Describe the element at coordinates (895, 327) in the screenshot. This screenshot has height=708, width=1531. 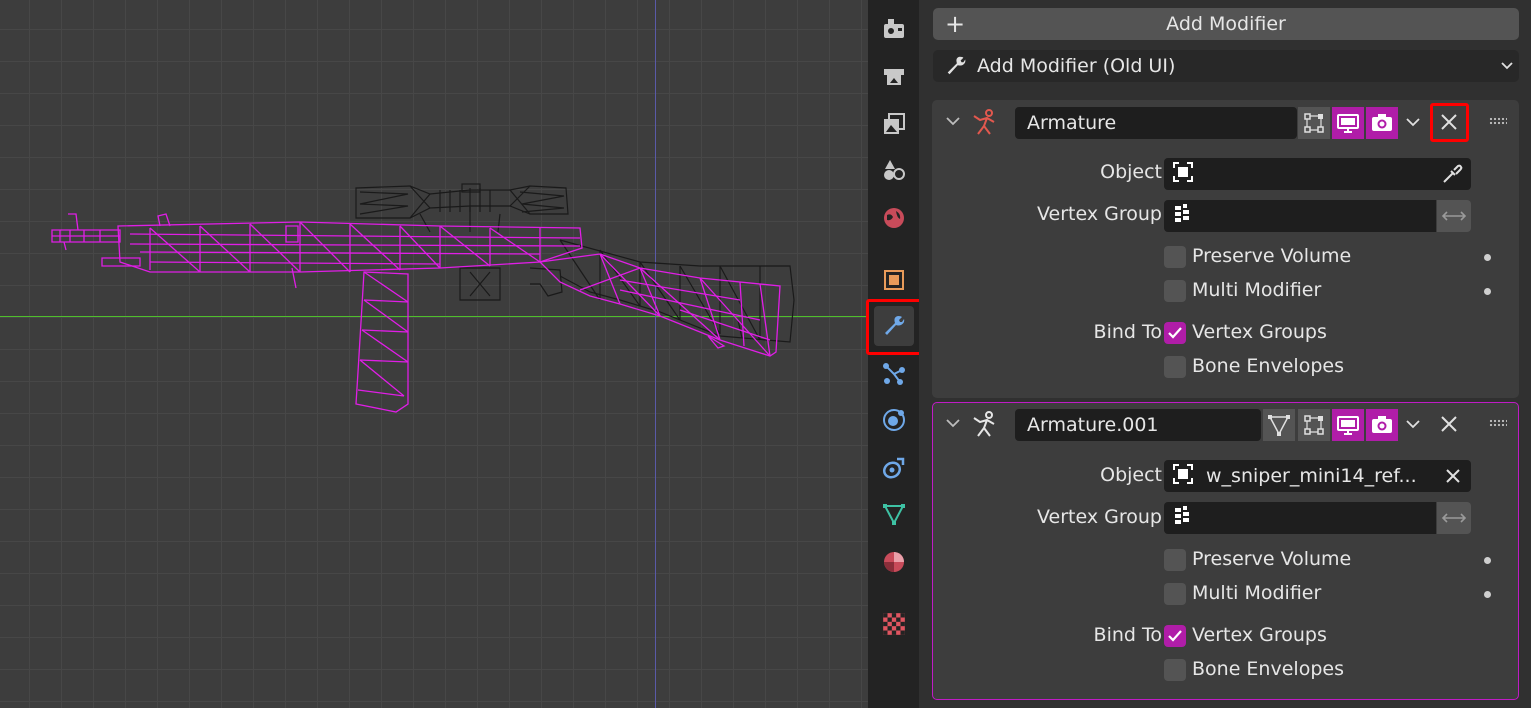
I see `modifier-tab-highlight` at that location.